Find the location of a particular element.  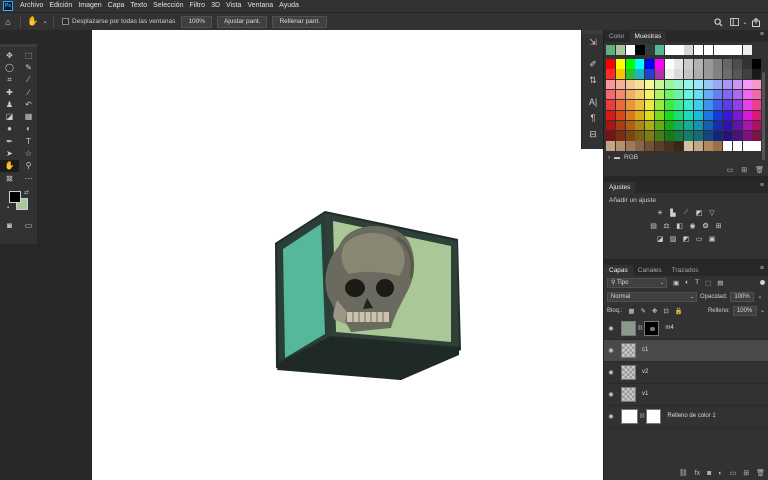

blend-mode-select: Normal ⌄ is located at coordinates (652, 296).